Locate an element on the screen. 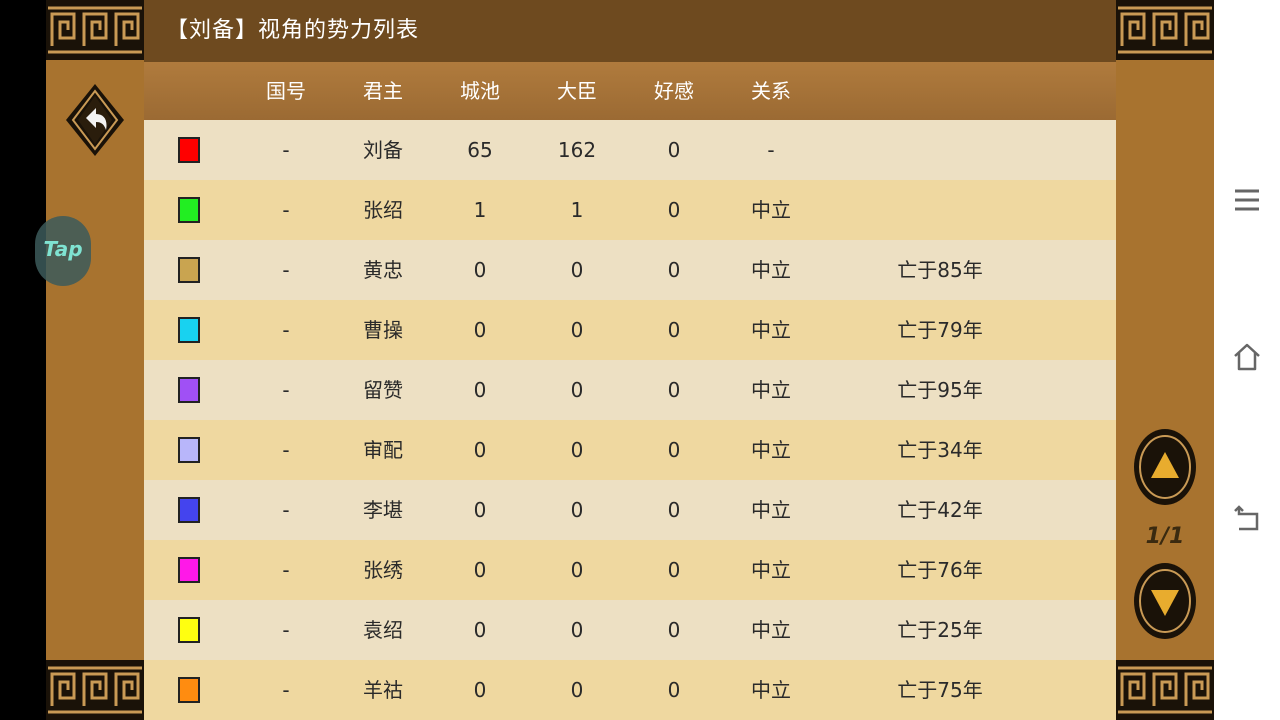 This screenshot has width=1280, height=720. cell-cities: 65 is located at coordinates (480, 150).